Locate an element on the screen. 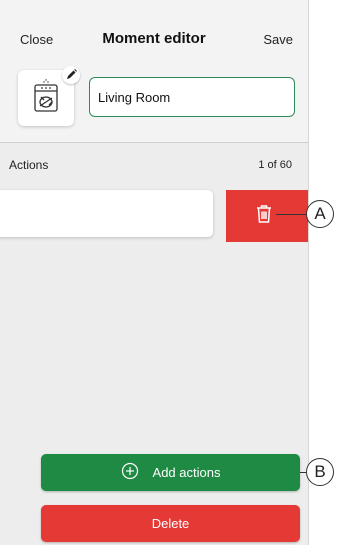 This screenshot has width=339, height=545. delete-label: Delete is located at coordinates (170, 523).